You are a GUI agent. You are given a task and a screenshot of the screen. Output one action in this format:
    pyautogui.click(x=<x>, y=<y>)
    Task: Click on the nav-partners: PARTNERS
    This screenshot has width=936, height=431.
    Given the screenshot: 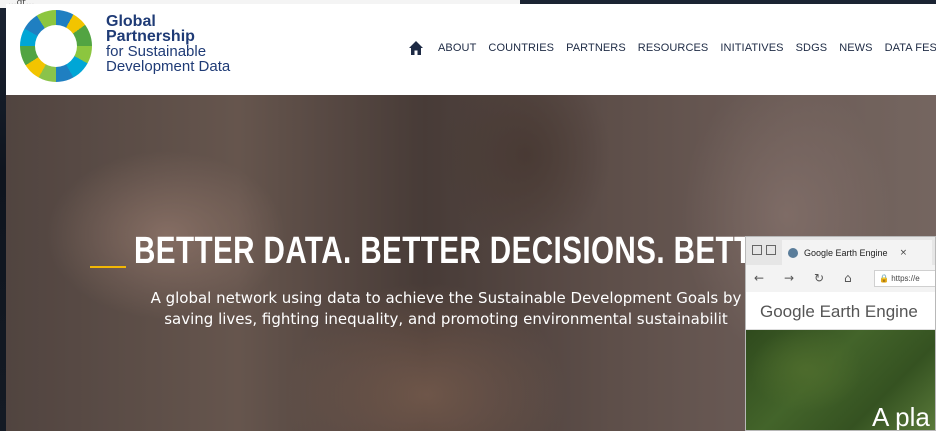 What is the action you would take?
    pyautogui.click(x=596, y=48)
    